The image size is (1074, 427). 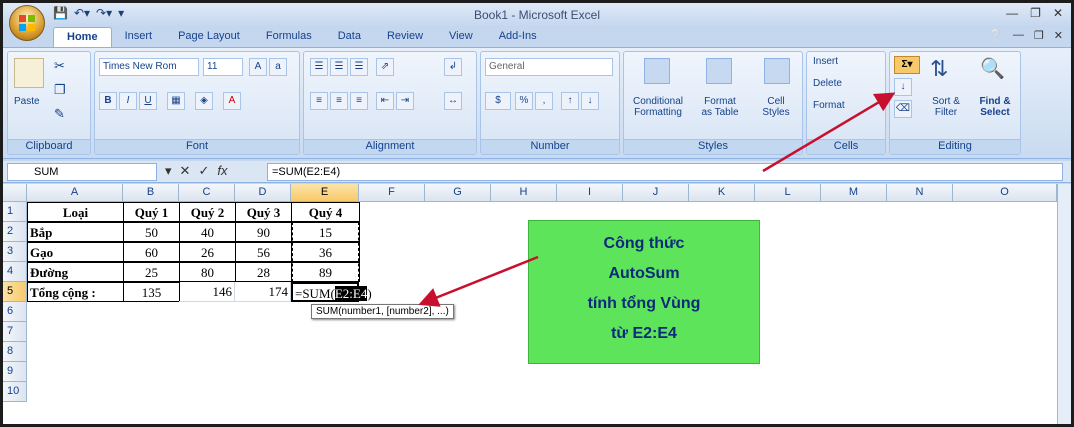 What do you see at coordinates (1039, 35) in the screenshot?
I see `workbook-restore-icon: ❐` at bounding box center [1039, 35].